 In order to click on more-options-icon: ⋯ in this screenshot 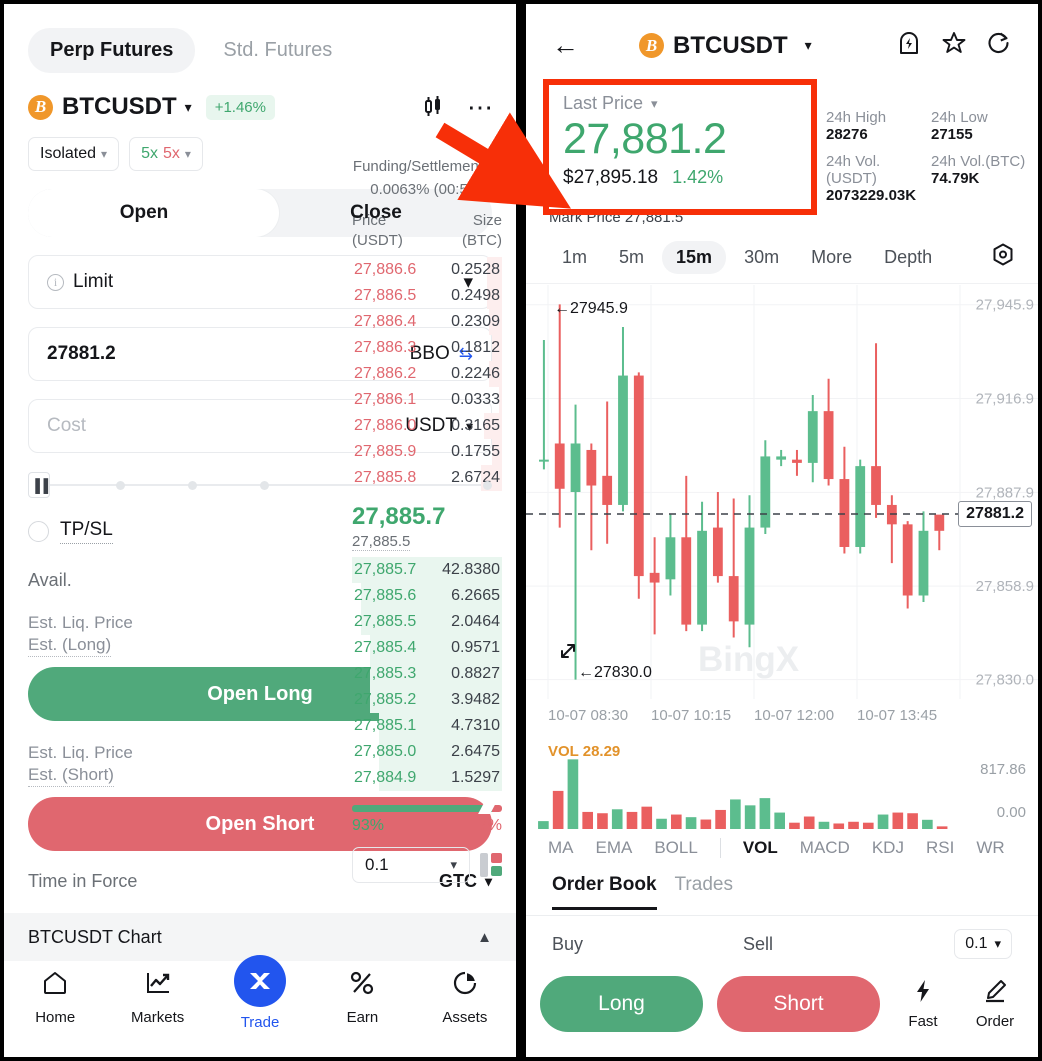, I will do `click(480, 107)`.